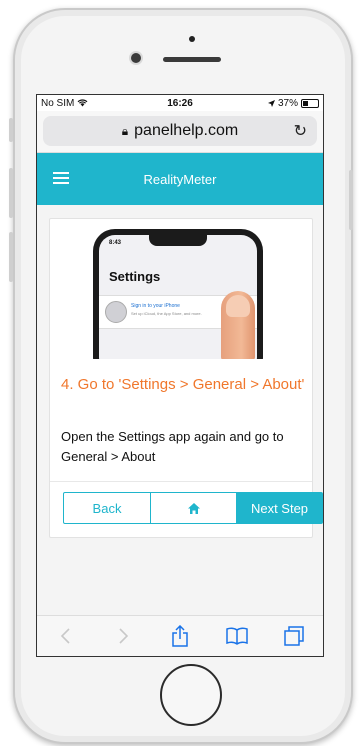 This screenshot has width=360, height=746. I want to click on app-header: RealityMeter, so click(180, 179).